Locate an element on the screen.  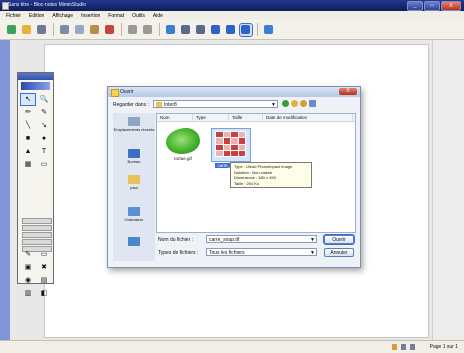
delete-icon is located at coordinates (110, 30).